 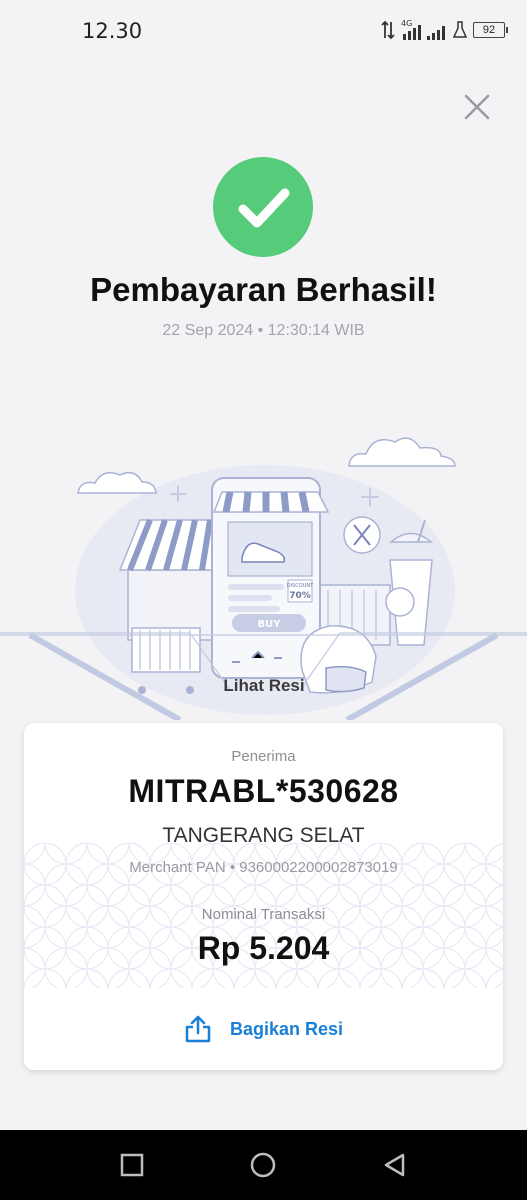 I want to click on network-type-label: 4G, so click(x=406, y=23).